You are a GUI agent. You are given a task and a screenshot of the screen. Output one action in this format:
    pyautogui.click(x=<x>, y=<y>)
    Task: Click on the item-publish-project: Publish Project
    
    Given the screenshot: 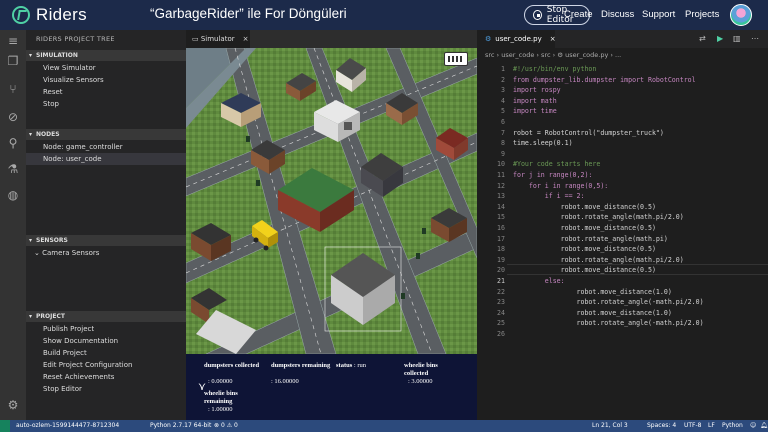 What is the action you would take?
    pyautogui.click(x=68, y=329)
    